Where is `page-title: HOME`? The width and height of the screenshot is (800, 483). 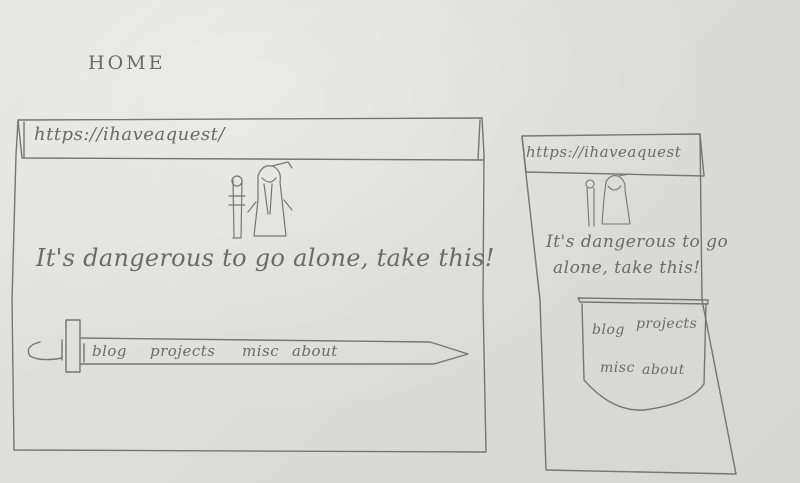 page-title: HOME is located at coordinates (127, 63).